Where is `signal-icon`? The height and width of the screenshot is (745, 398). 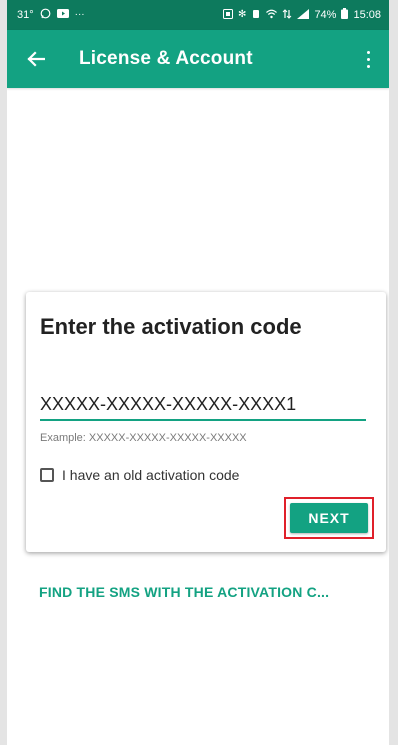
signal-icon is located at coordinates (303, 15).